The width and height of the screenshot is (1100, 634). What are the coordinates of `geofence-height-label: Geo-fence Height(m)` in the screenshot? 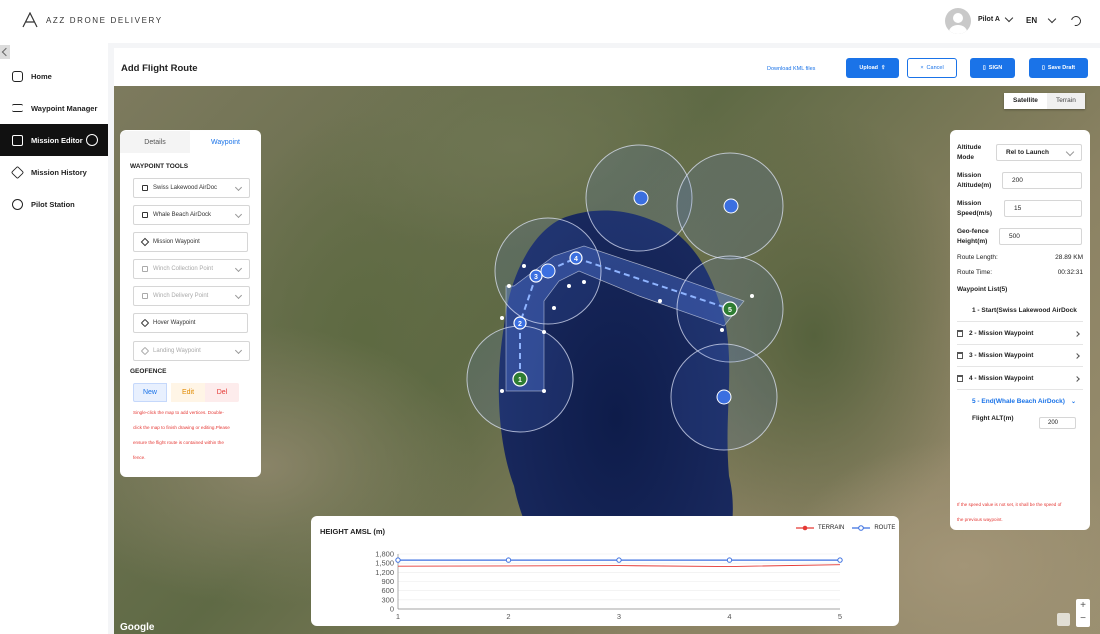 It's located at (973, 236).